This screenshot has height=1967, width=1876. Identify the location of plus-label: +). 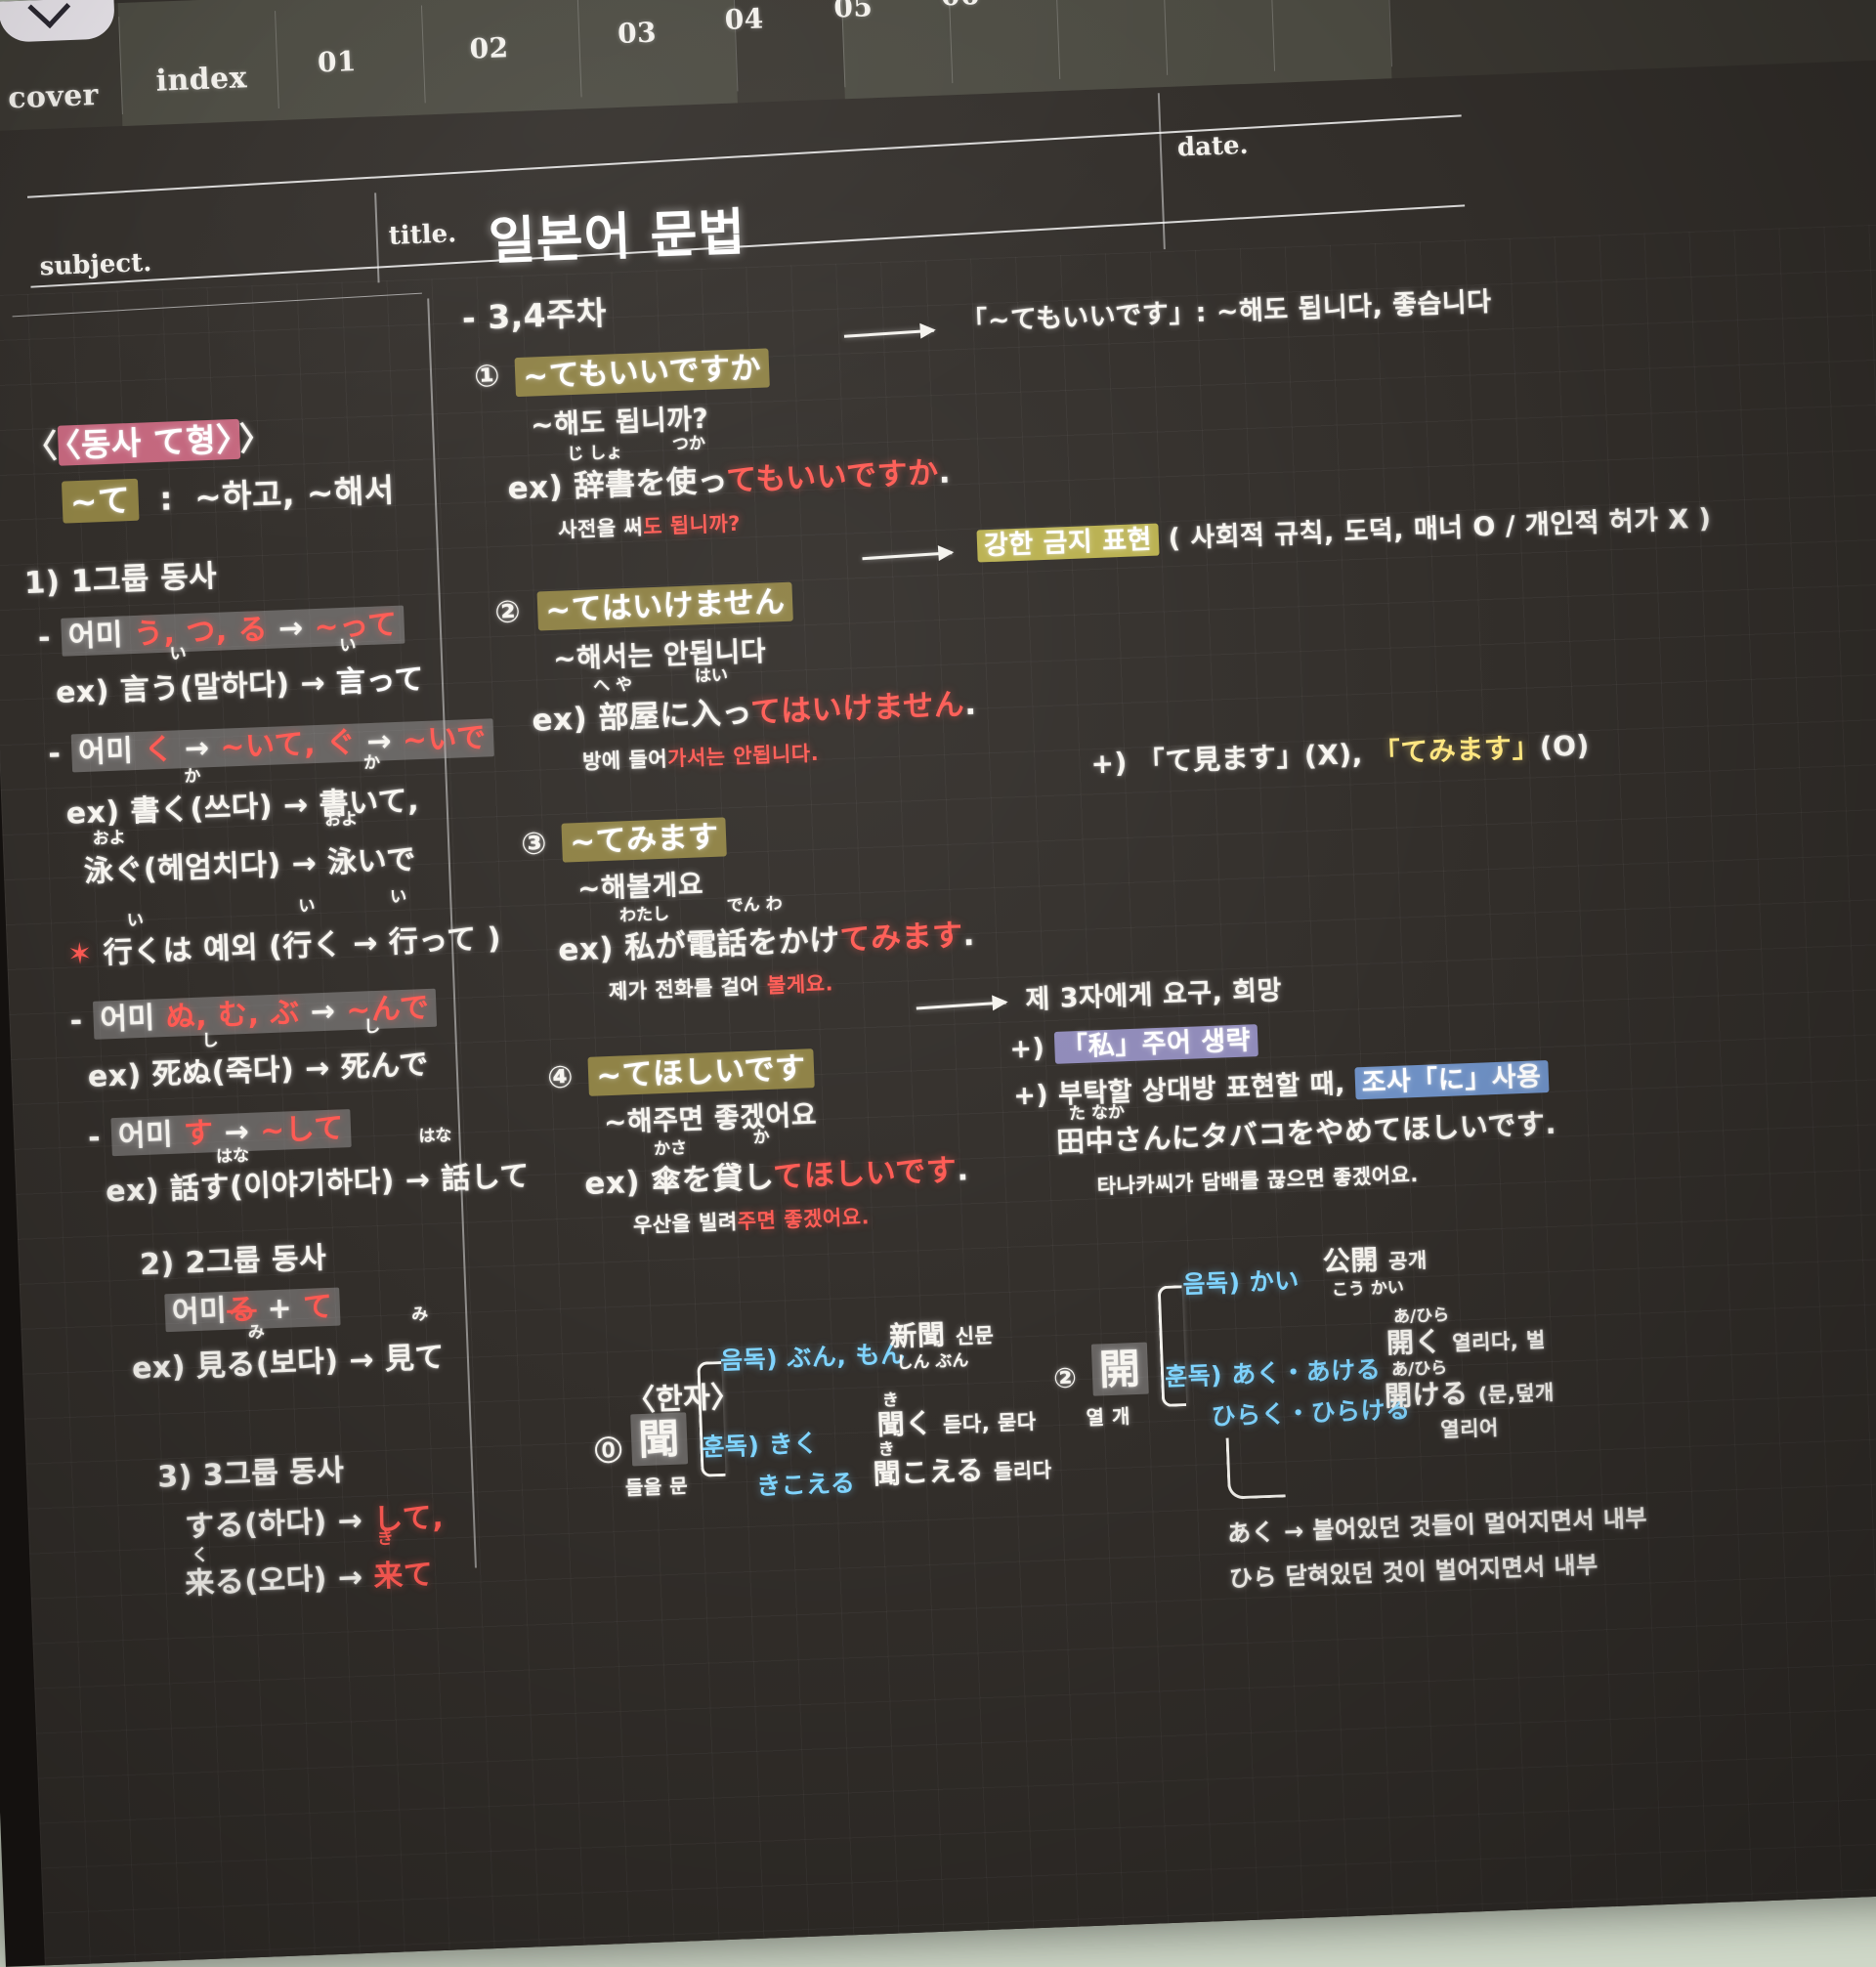
(1109, 763).